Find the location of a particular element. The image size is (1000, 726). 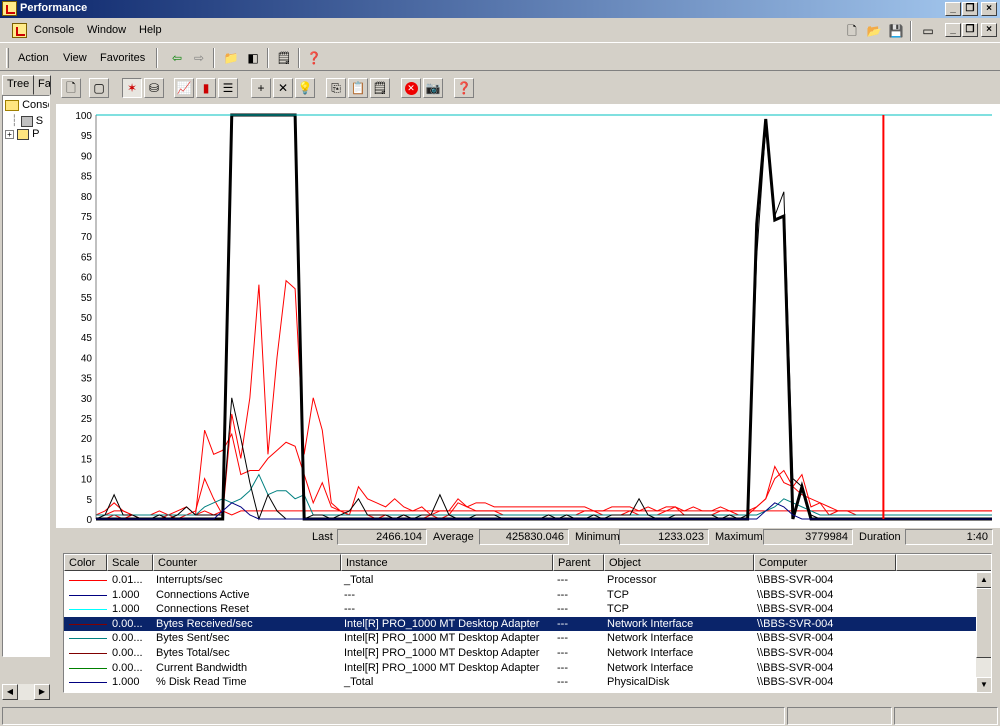

clear-display-icon: ▢ is located at coordinates (99, 88).